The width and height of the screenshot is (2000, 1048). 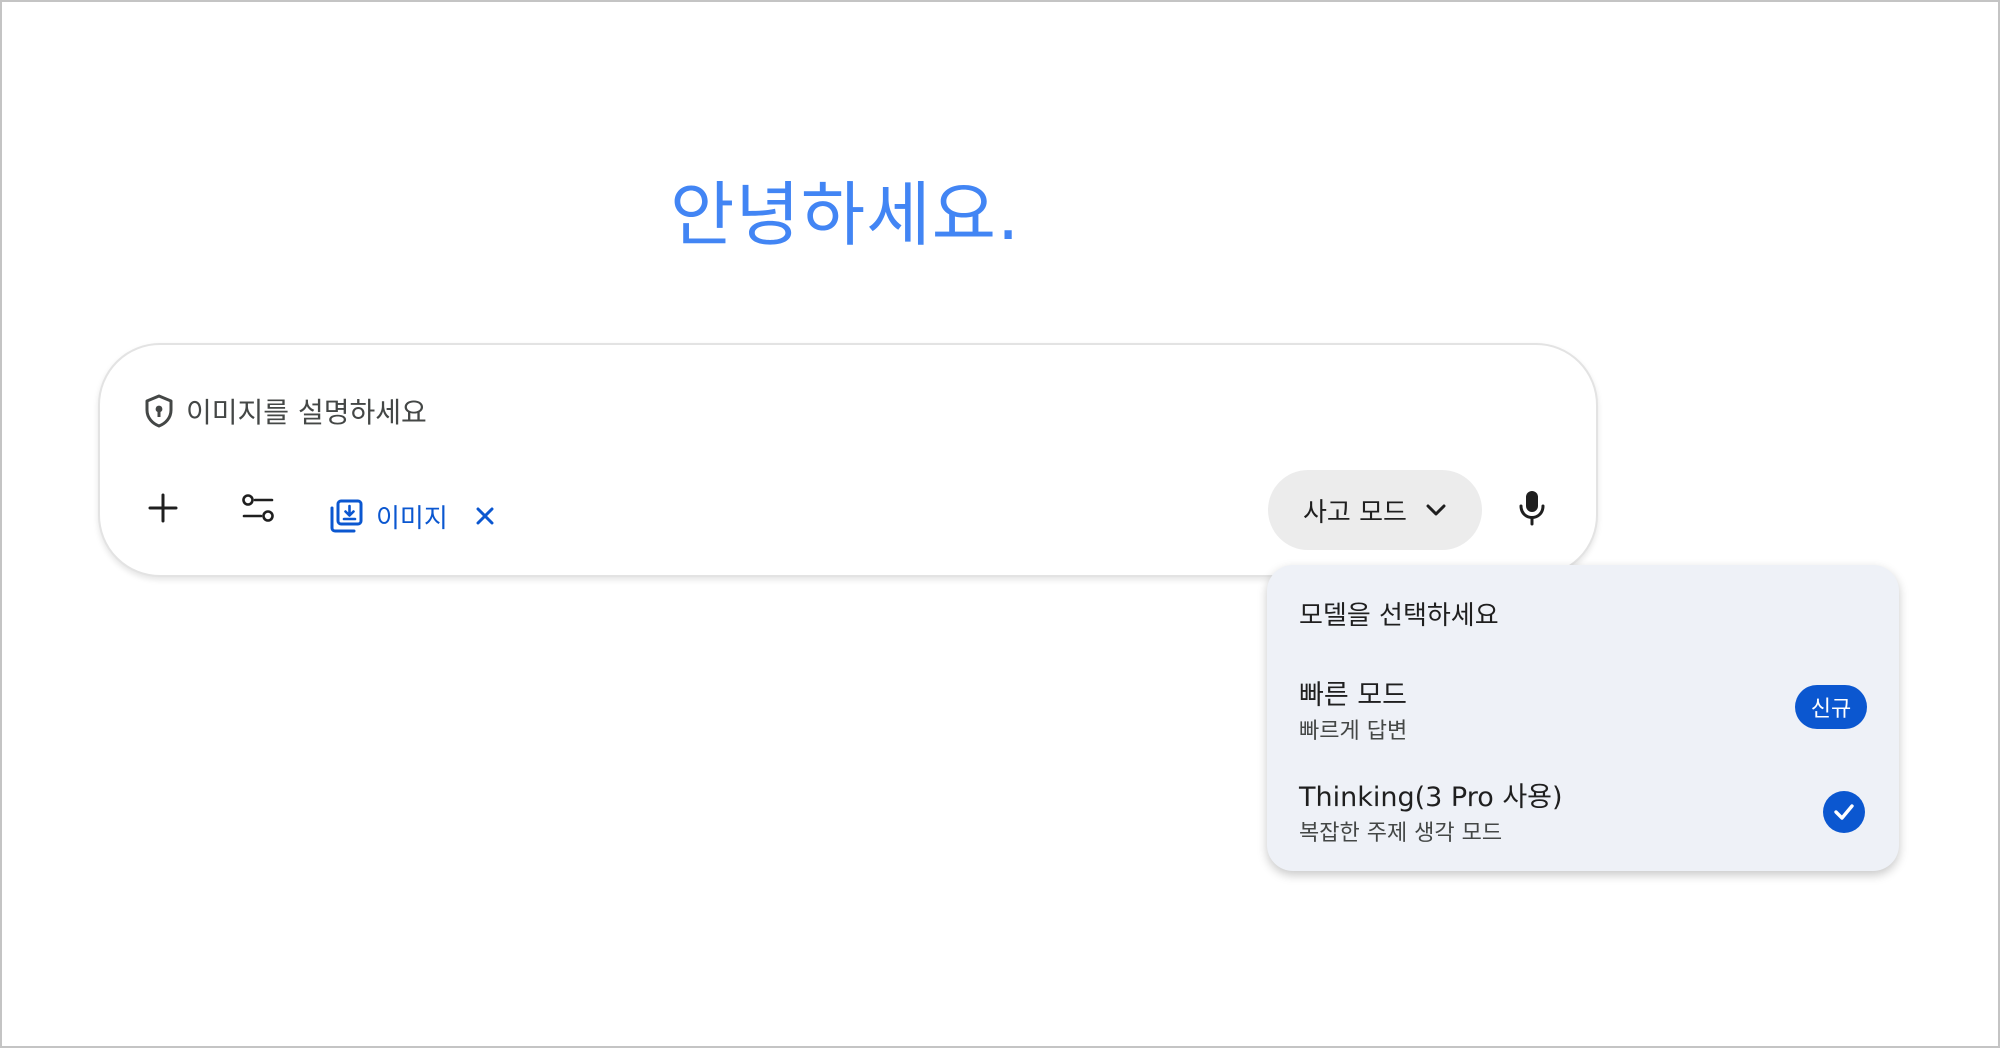 I want to click on menu-title: 모델을 선택하세요, so click(x=1399, y=616).